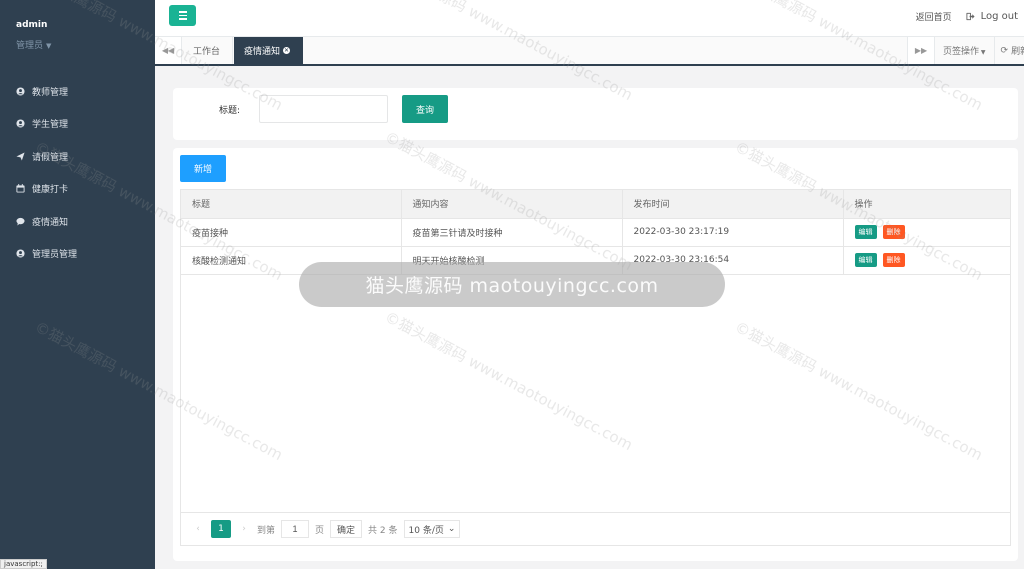 Image resolution: width=1024 pixels, height=569 pixels. I want to click on title-search-input, so click(323, 109).